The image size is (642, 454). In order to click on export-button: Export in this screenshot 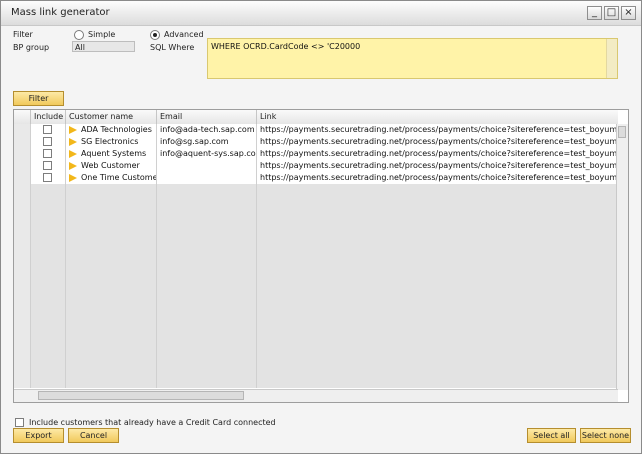, I will do `click(38, 435)`.